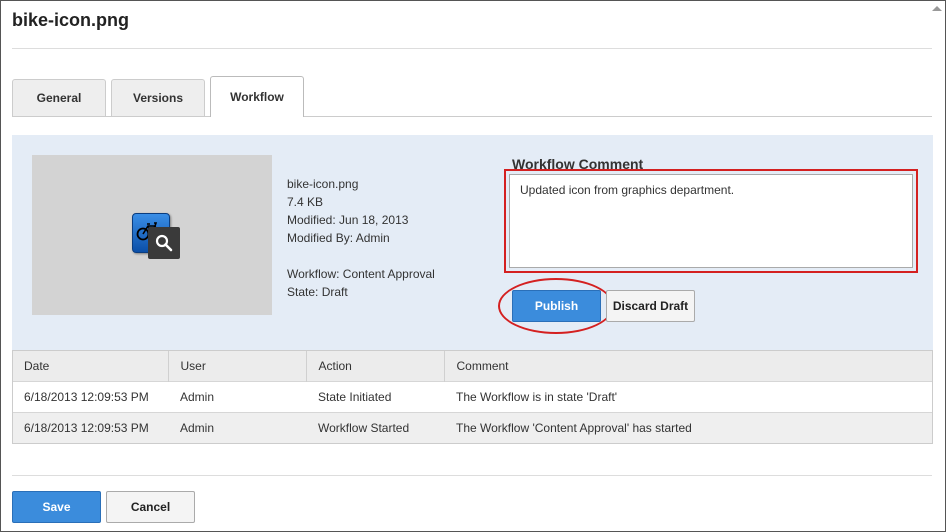  I want to click on workflow-comment-highlight: Updated icon from graphics department., so click(711, 221).